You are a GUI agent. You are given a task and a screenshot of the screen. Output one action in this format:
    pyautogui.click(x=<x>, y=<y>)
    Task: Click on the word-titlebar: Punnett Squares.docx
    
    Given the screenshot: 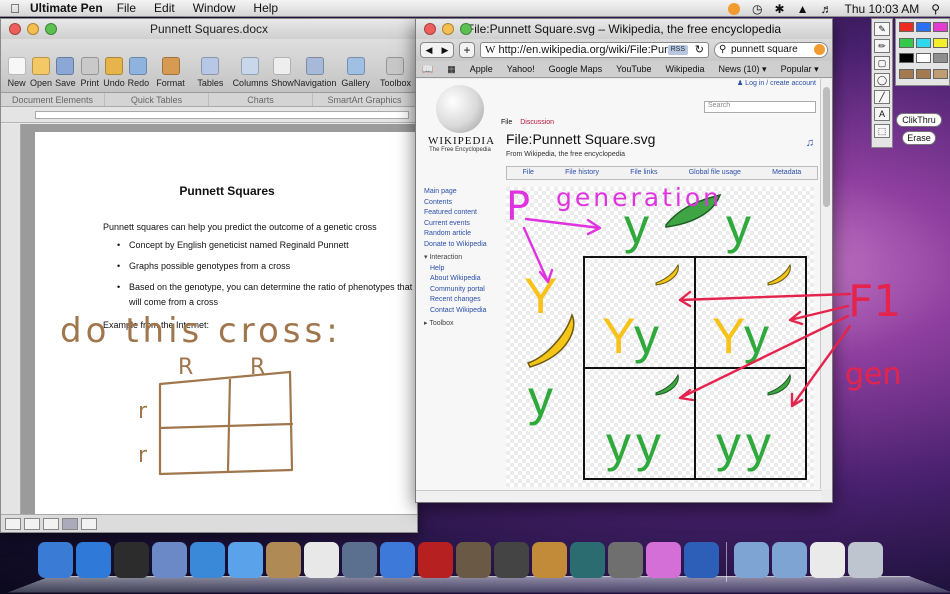 What is the action you would take?
    pyautogui.click(x=209, y=29)
    